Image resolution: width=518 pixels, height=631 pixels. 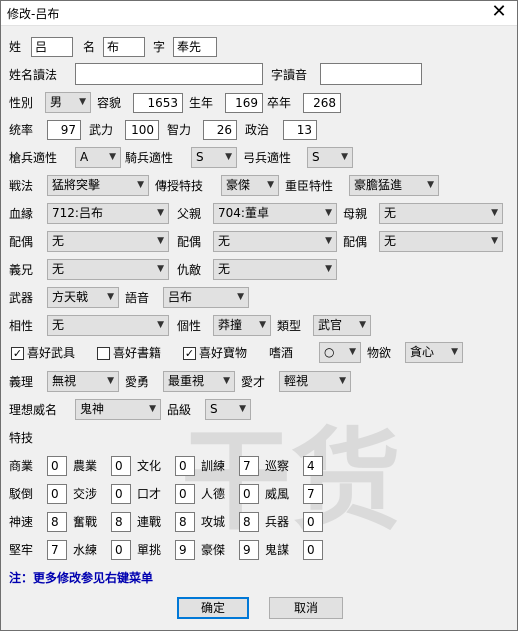 What do you see at coordinates (306, 608) in the screenshot?
I see `cancel-button: 取消` at bounding box center [306, 608].